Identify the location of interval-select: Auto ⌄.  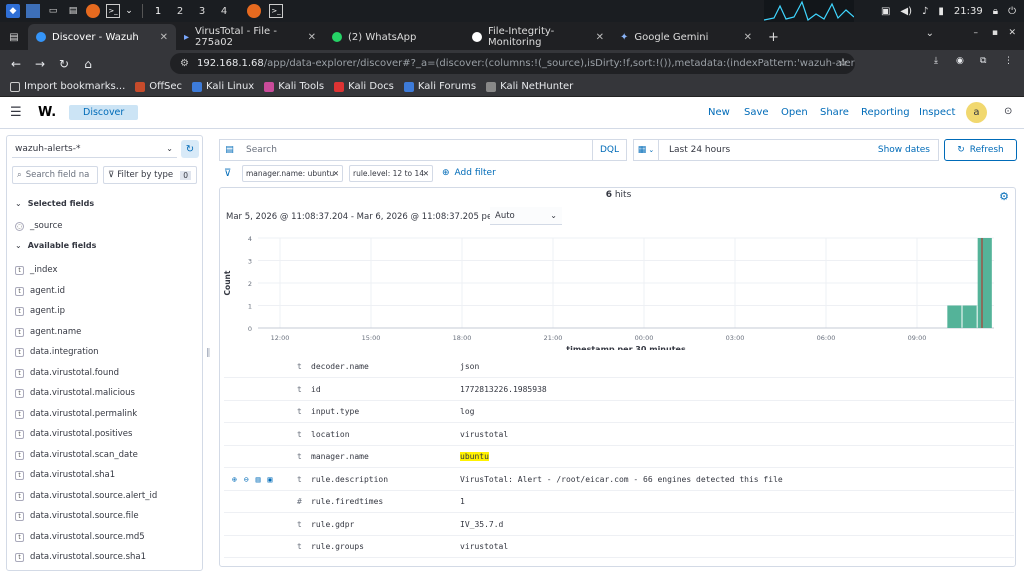
(526, 216).